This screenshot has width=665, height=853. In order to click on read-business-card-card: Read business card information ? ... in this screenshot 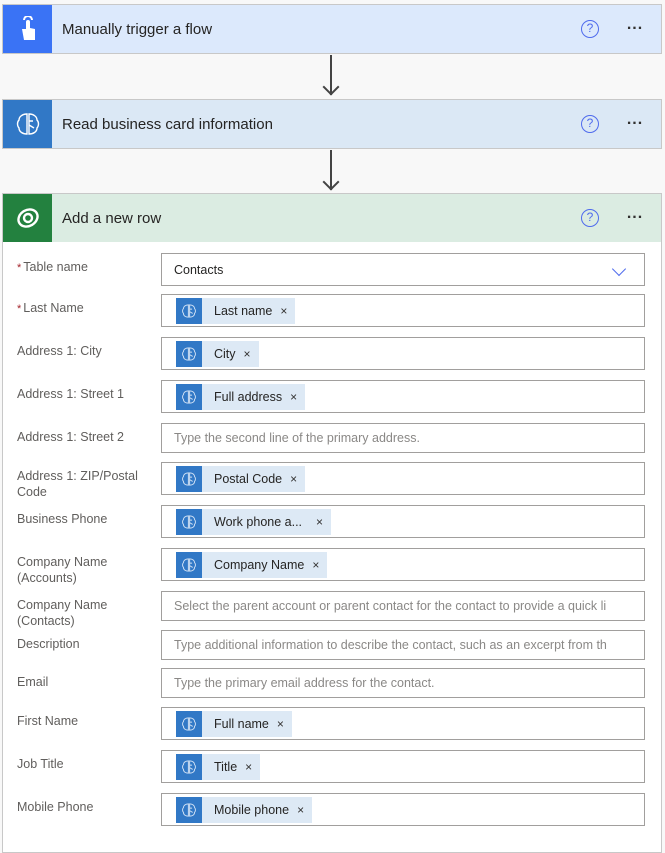, I will do `click(332, 124)`.